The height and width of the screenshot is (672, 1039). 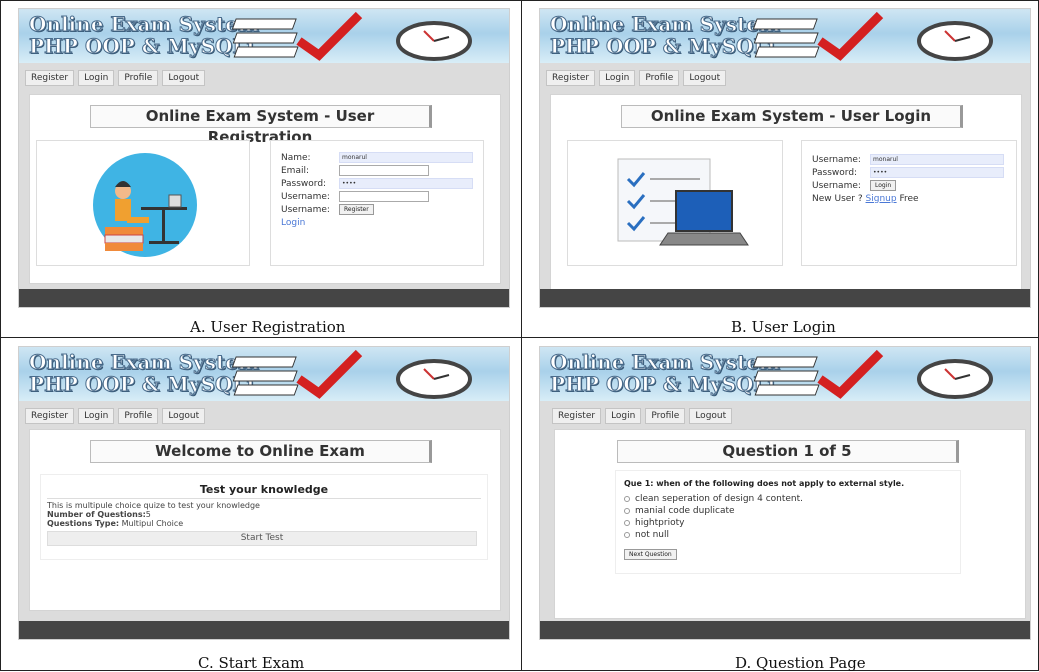 I want to click on start-test-button: Start Test, so click(x=262, y=538).